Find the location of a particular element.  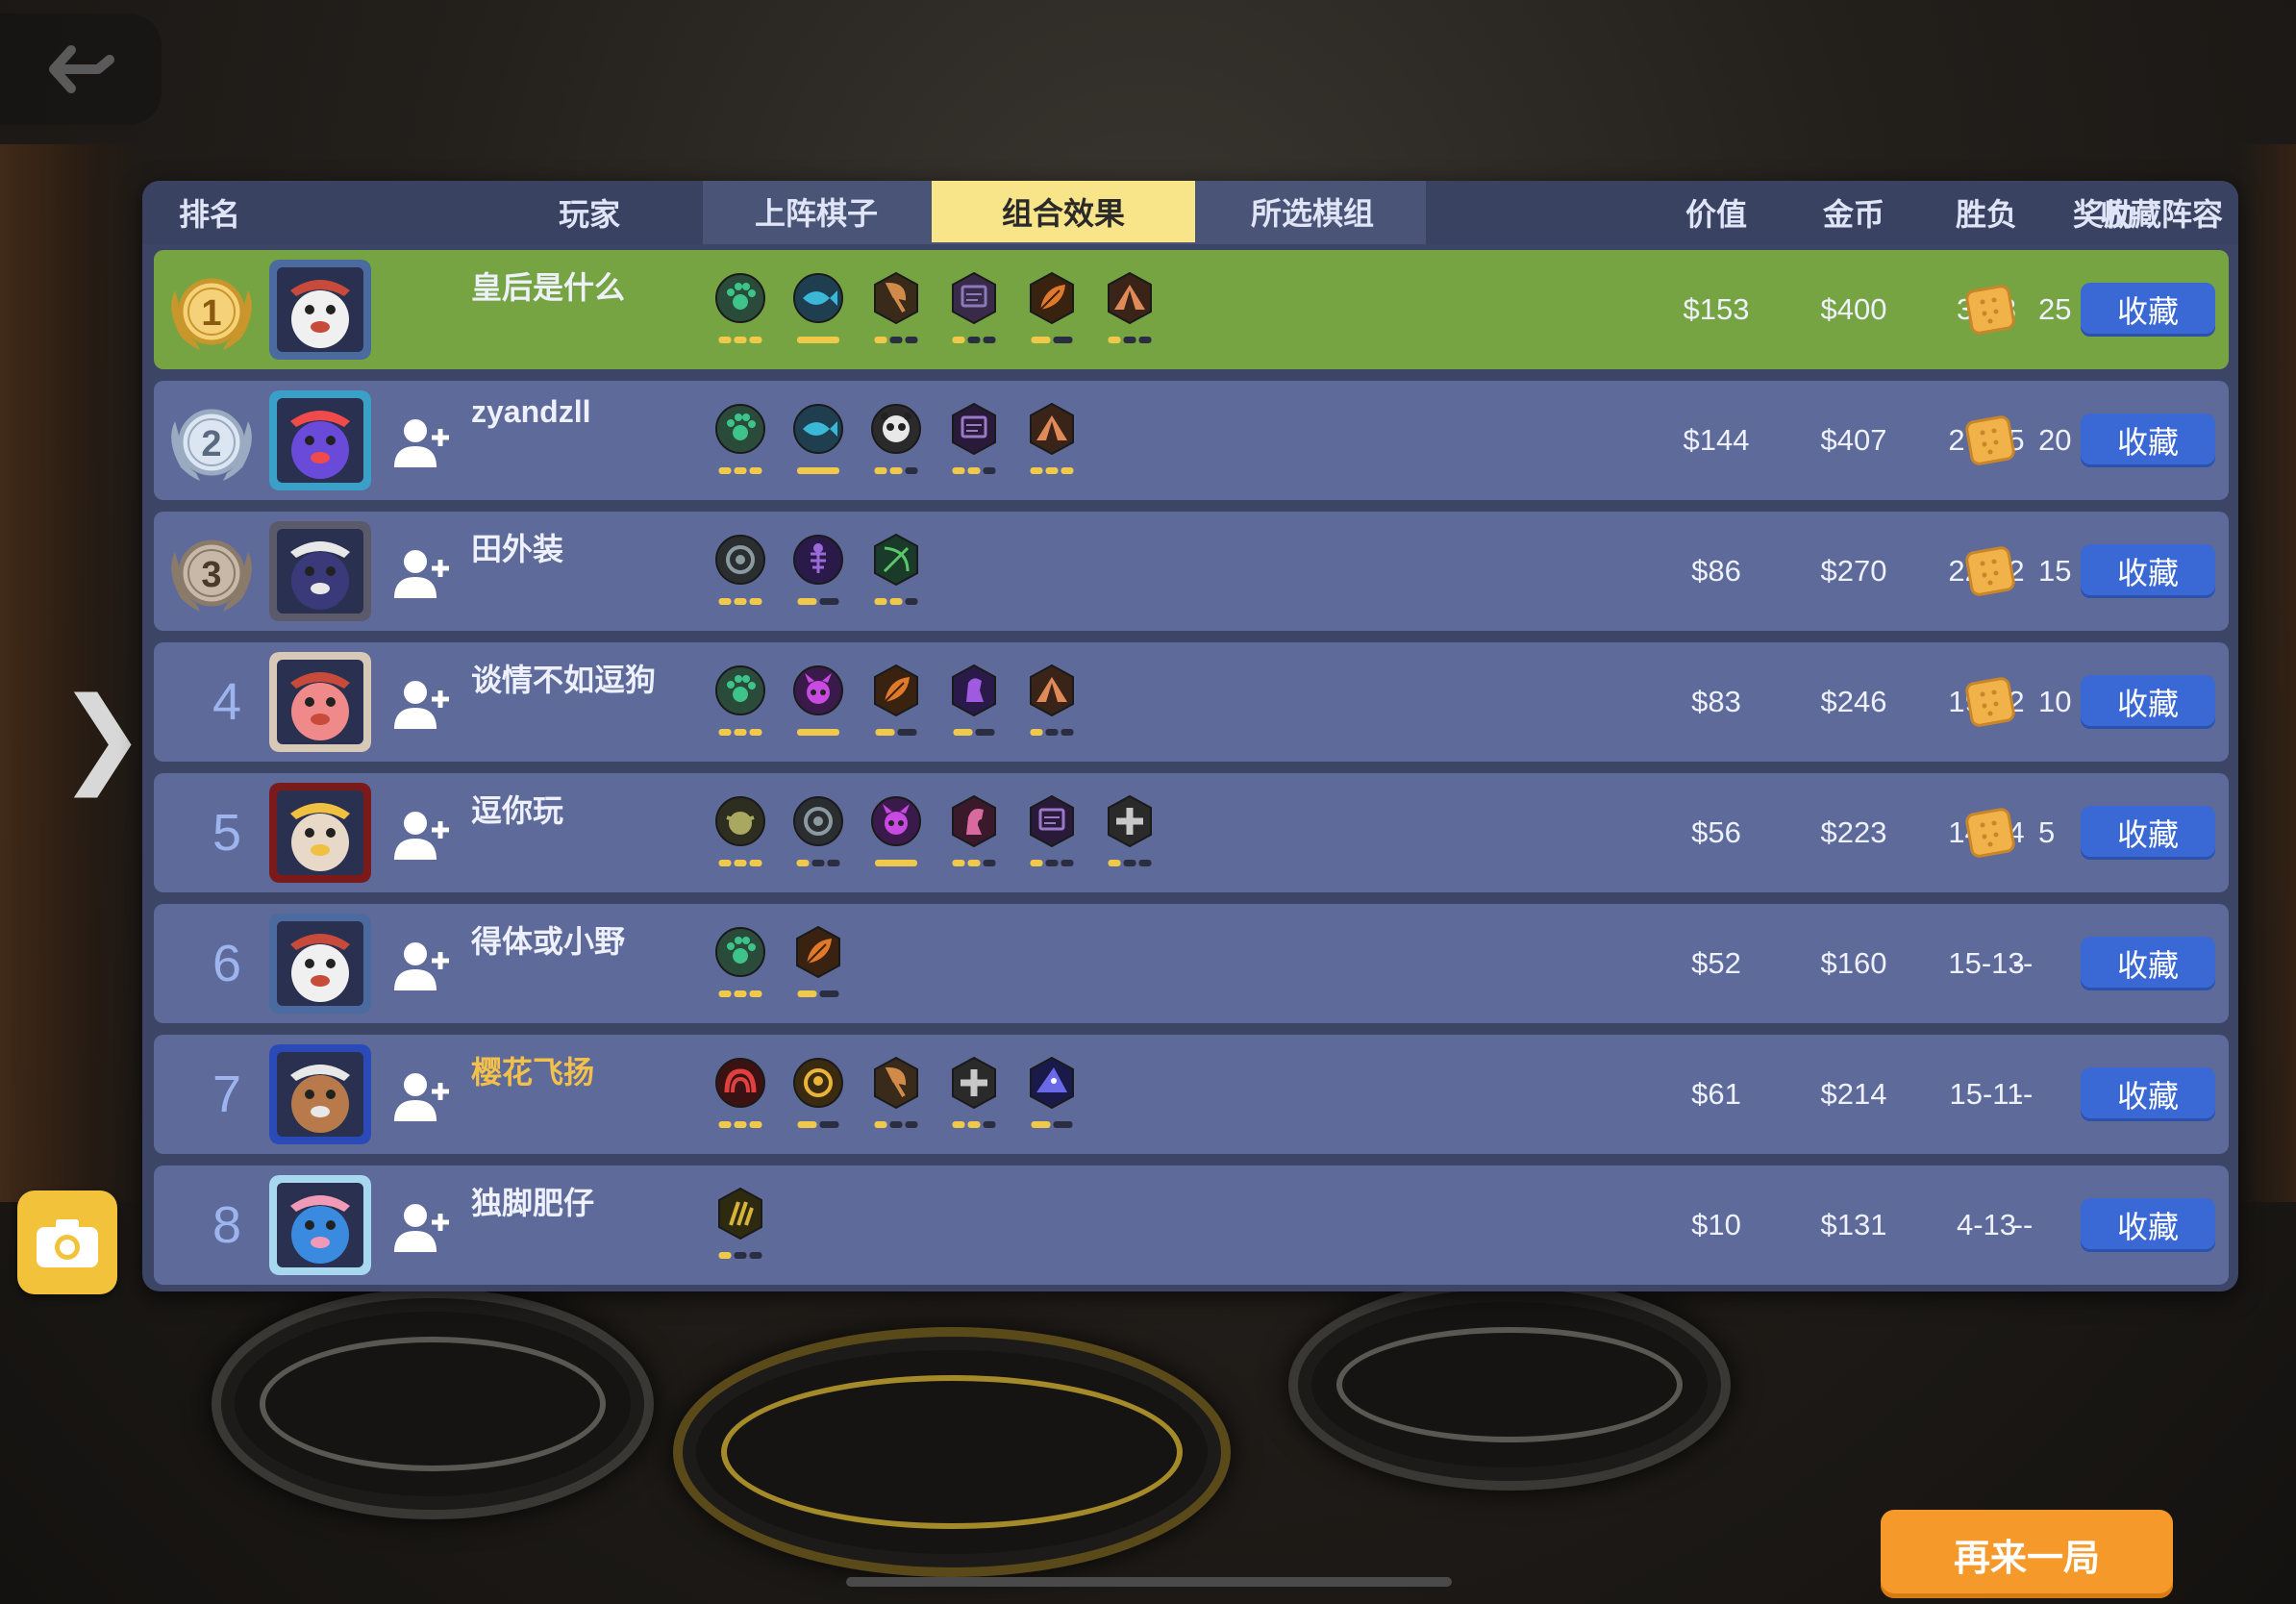

back-button is located at coordinates (81, 69).